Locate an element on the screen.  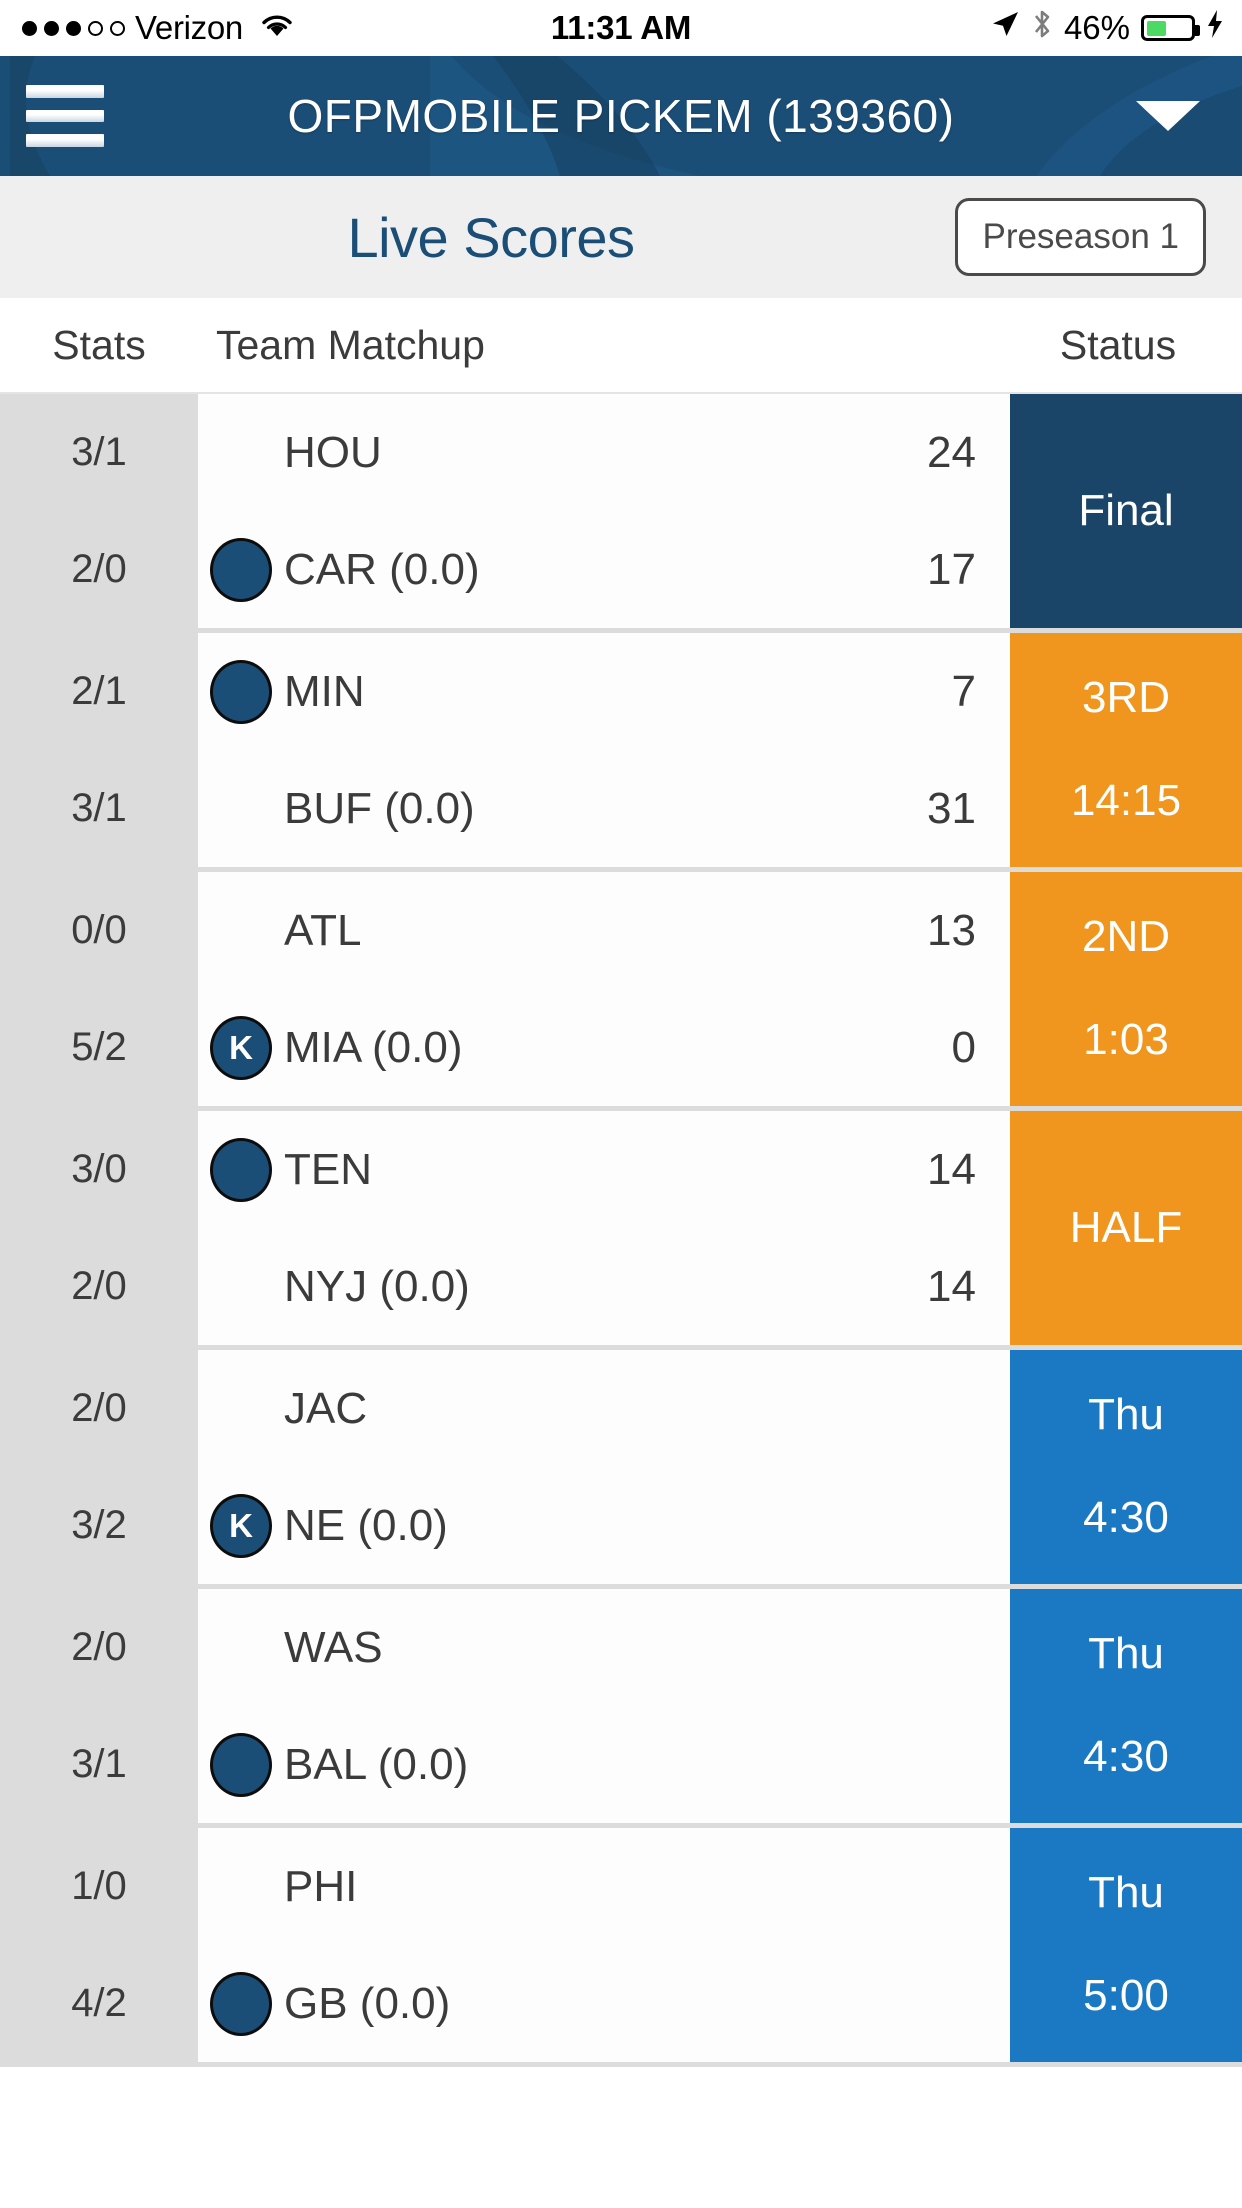
game-matchup-cell: ATL 13 K MIA (0.0) 0 is located at coordinates (604, 989).